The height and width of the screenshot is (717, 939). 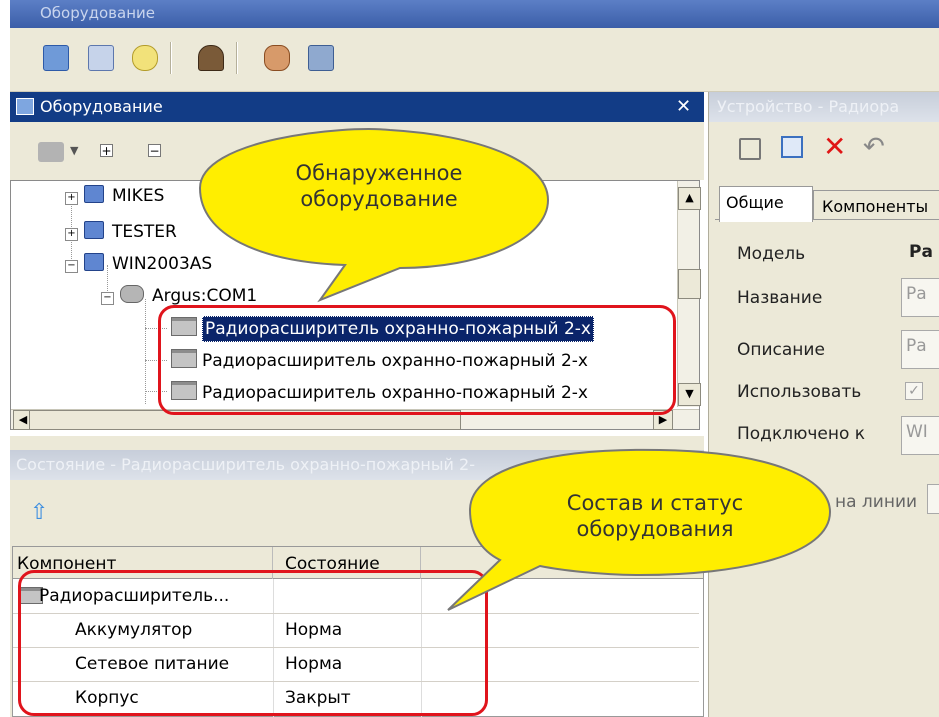 I want to click on callout-line: Состав и статус, so click(x=655, y=503).